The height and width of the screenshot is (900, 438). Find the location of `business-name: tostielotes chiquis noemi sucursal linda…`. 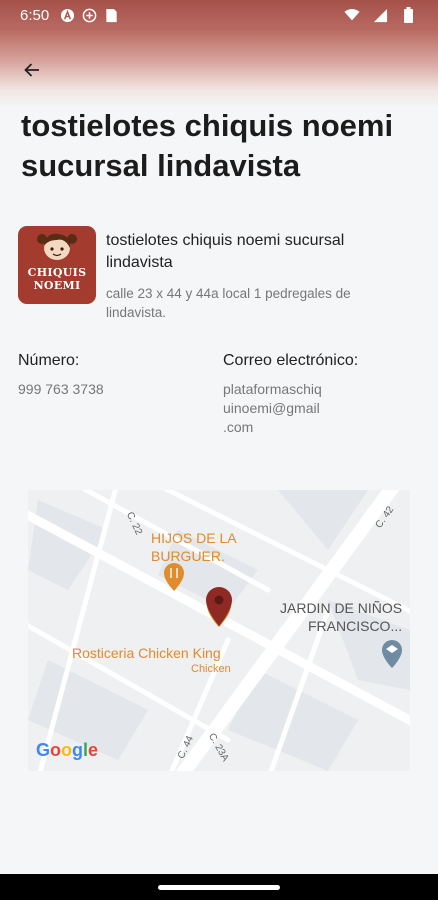

business-name: tostielotes chiquis noemi sucursal linda… is located at coordinates (225, 251).